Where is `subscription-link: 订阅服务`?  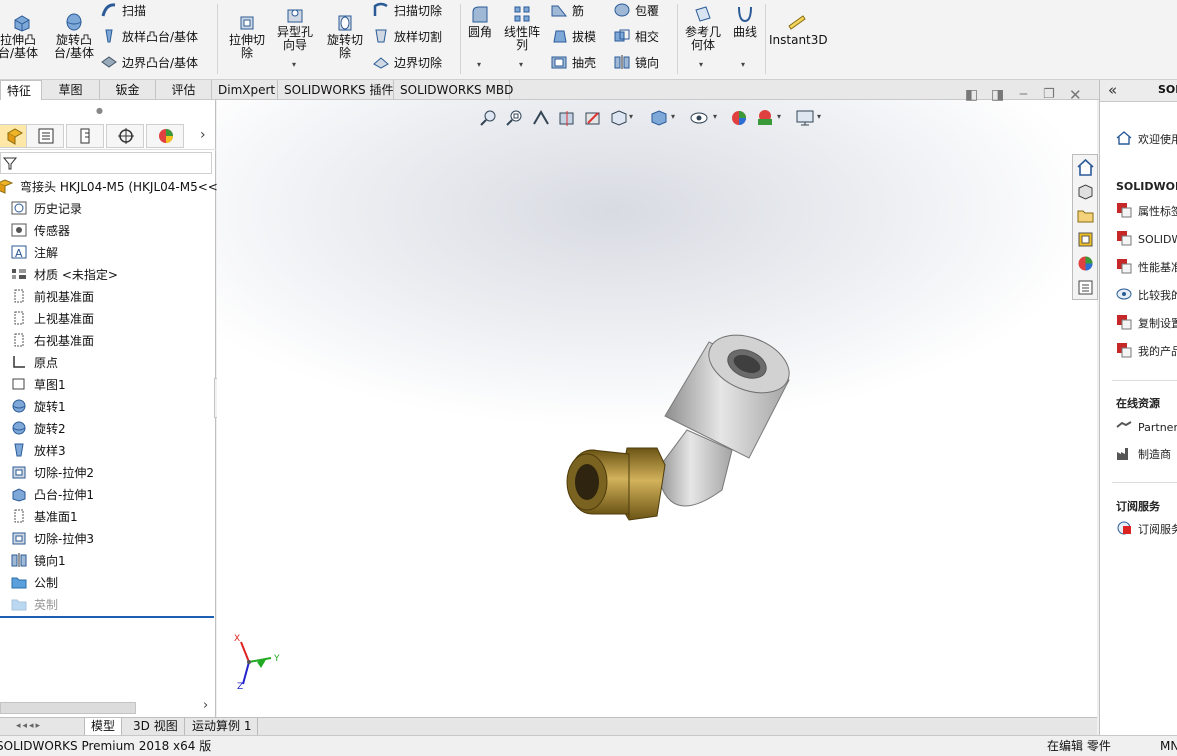
subscription-link: 订阅服务 is located at coordinates (1146, 529).